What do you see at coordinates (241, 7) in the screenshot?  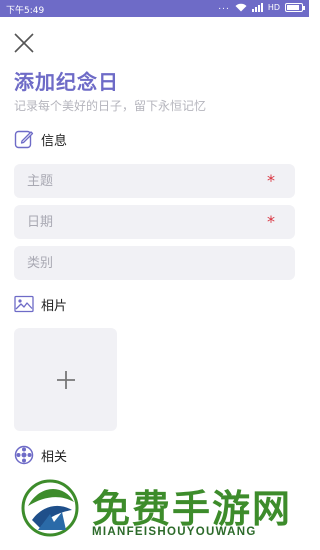 I see `wifi-icon` at bounding box center [241, 7].